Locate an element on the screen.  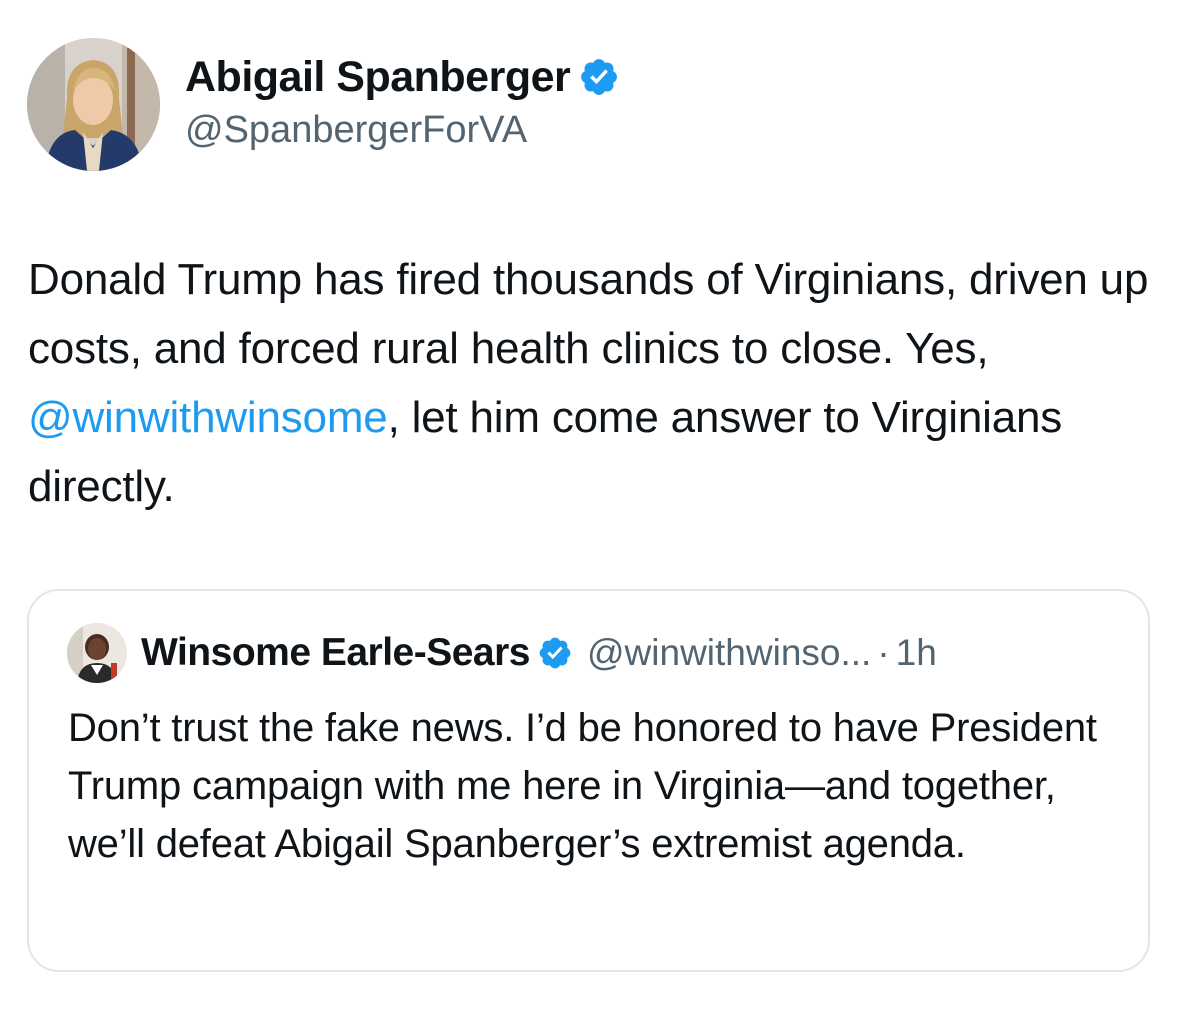
quoted-author-avatar is located at coordinates (97, 653).